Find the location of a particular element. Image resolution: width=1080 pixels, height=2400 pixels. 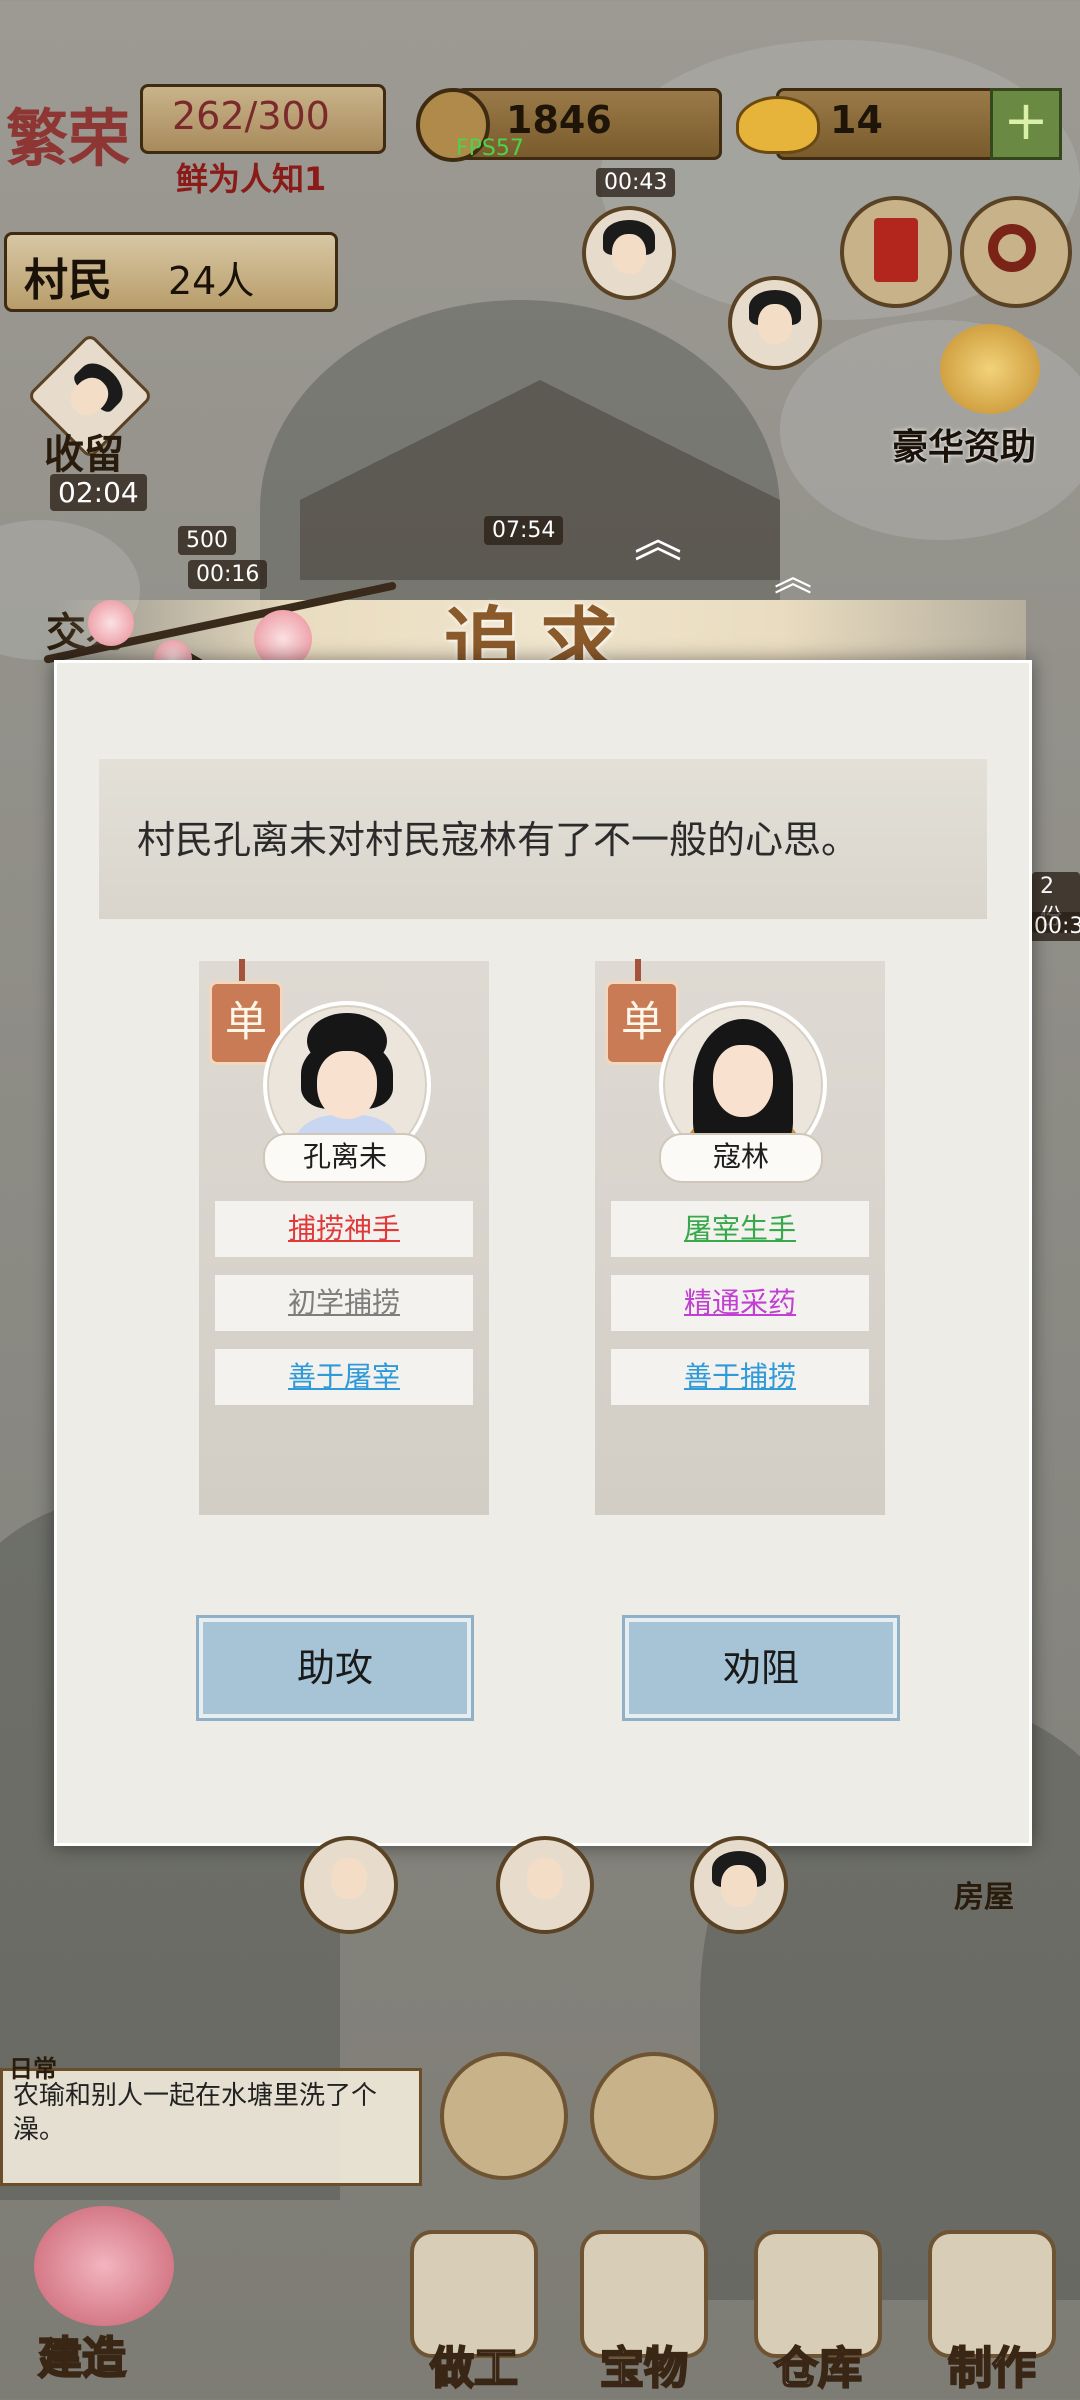

treasure-icon is located at coordinates (990, 369).